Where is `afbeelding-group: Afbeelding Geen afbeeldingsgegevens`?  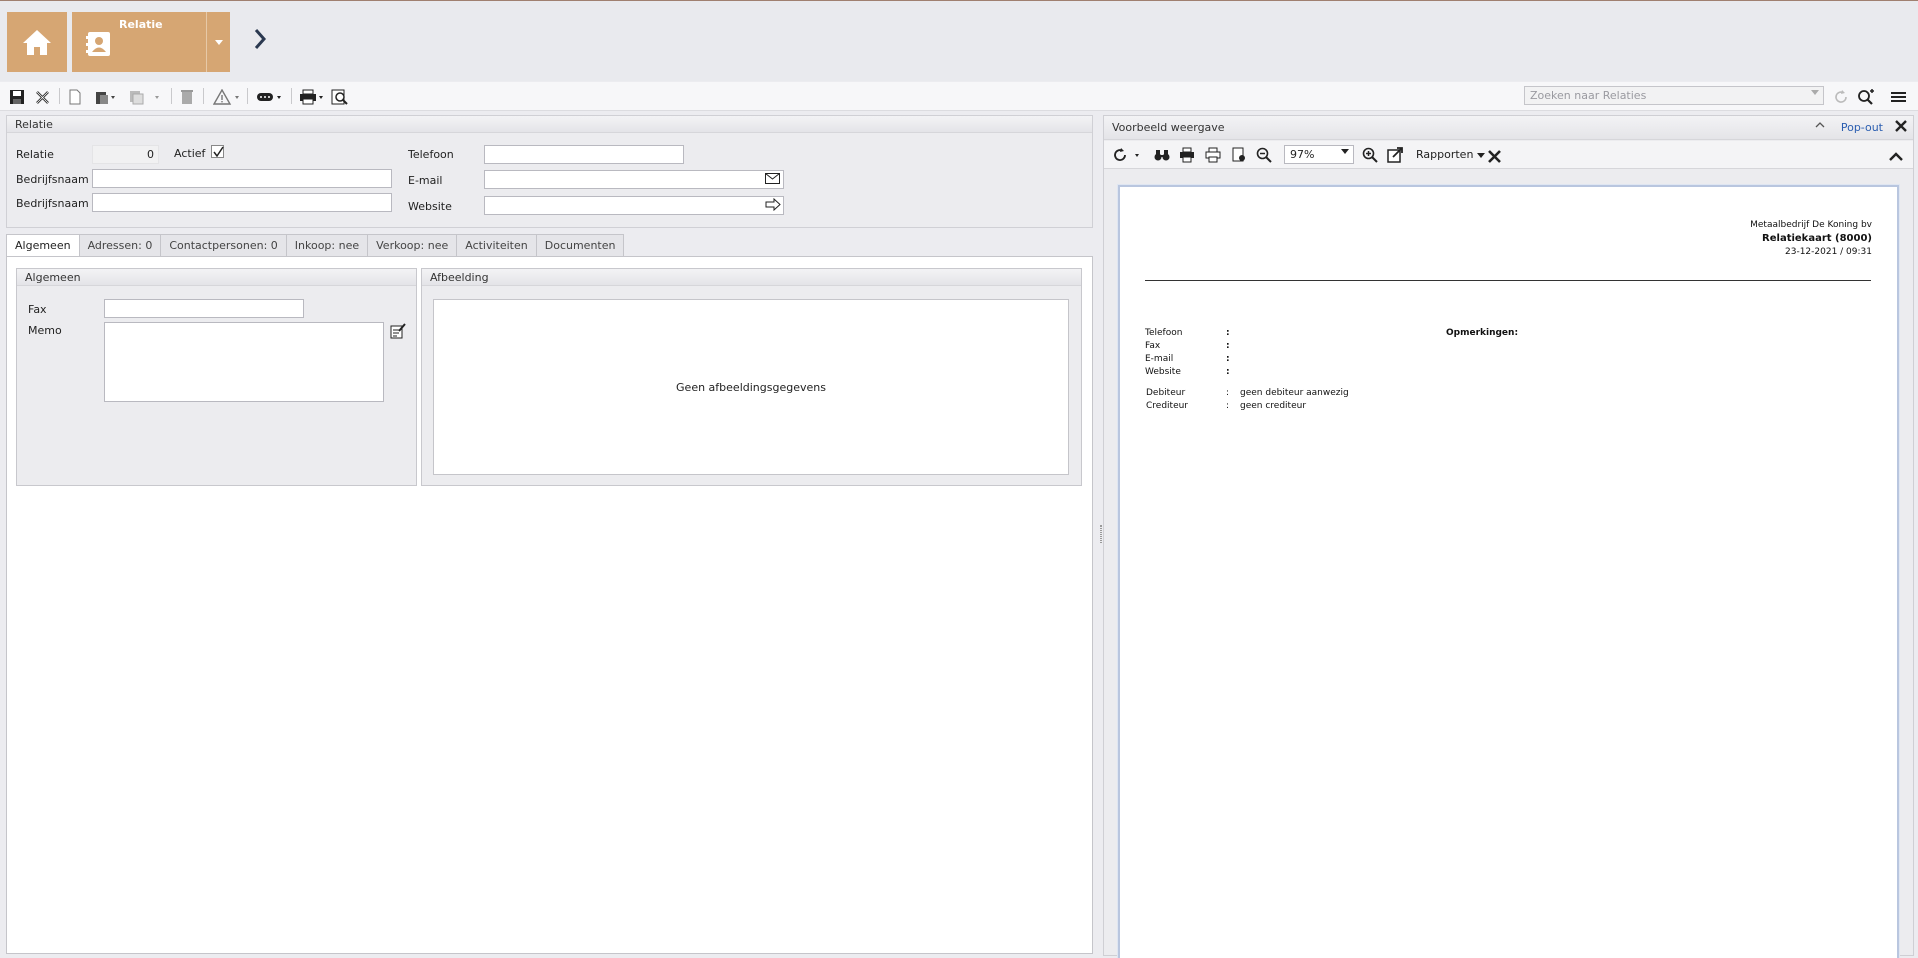 afbeelding-group: Afbeelding Geen afbeeldingsgegevens is located at coordinates (751, 377).